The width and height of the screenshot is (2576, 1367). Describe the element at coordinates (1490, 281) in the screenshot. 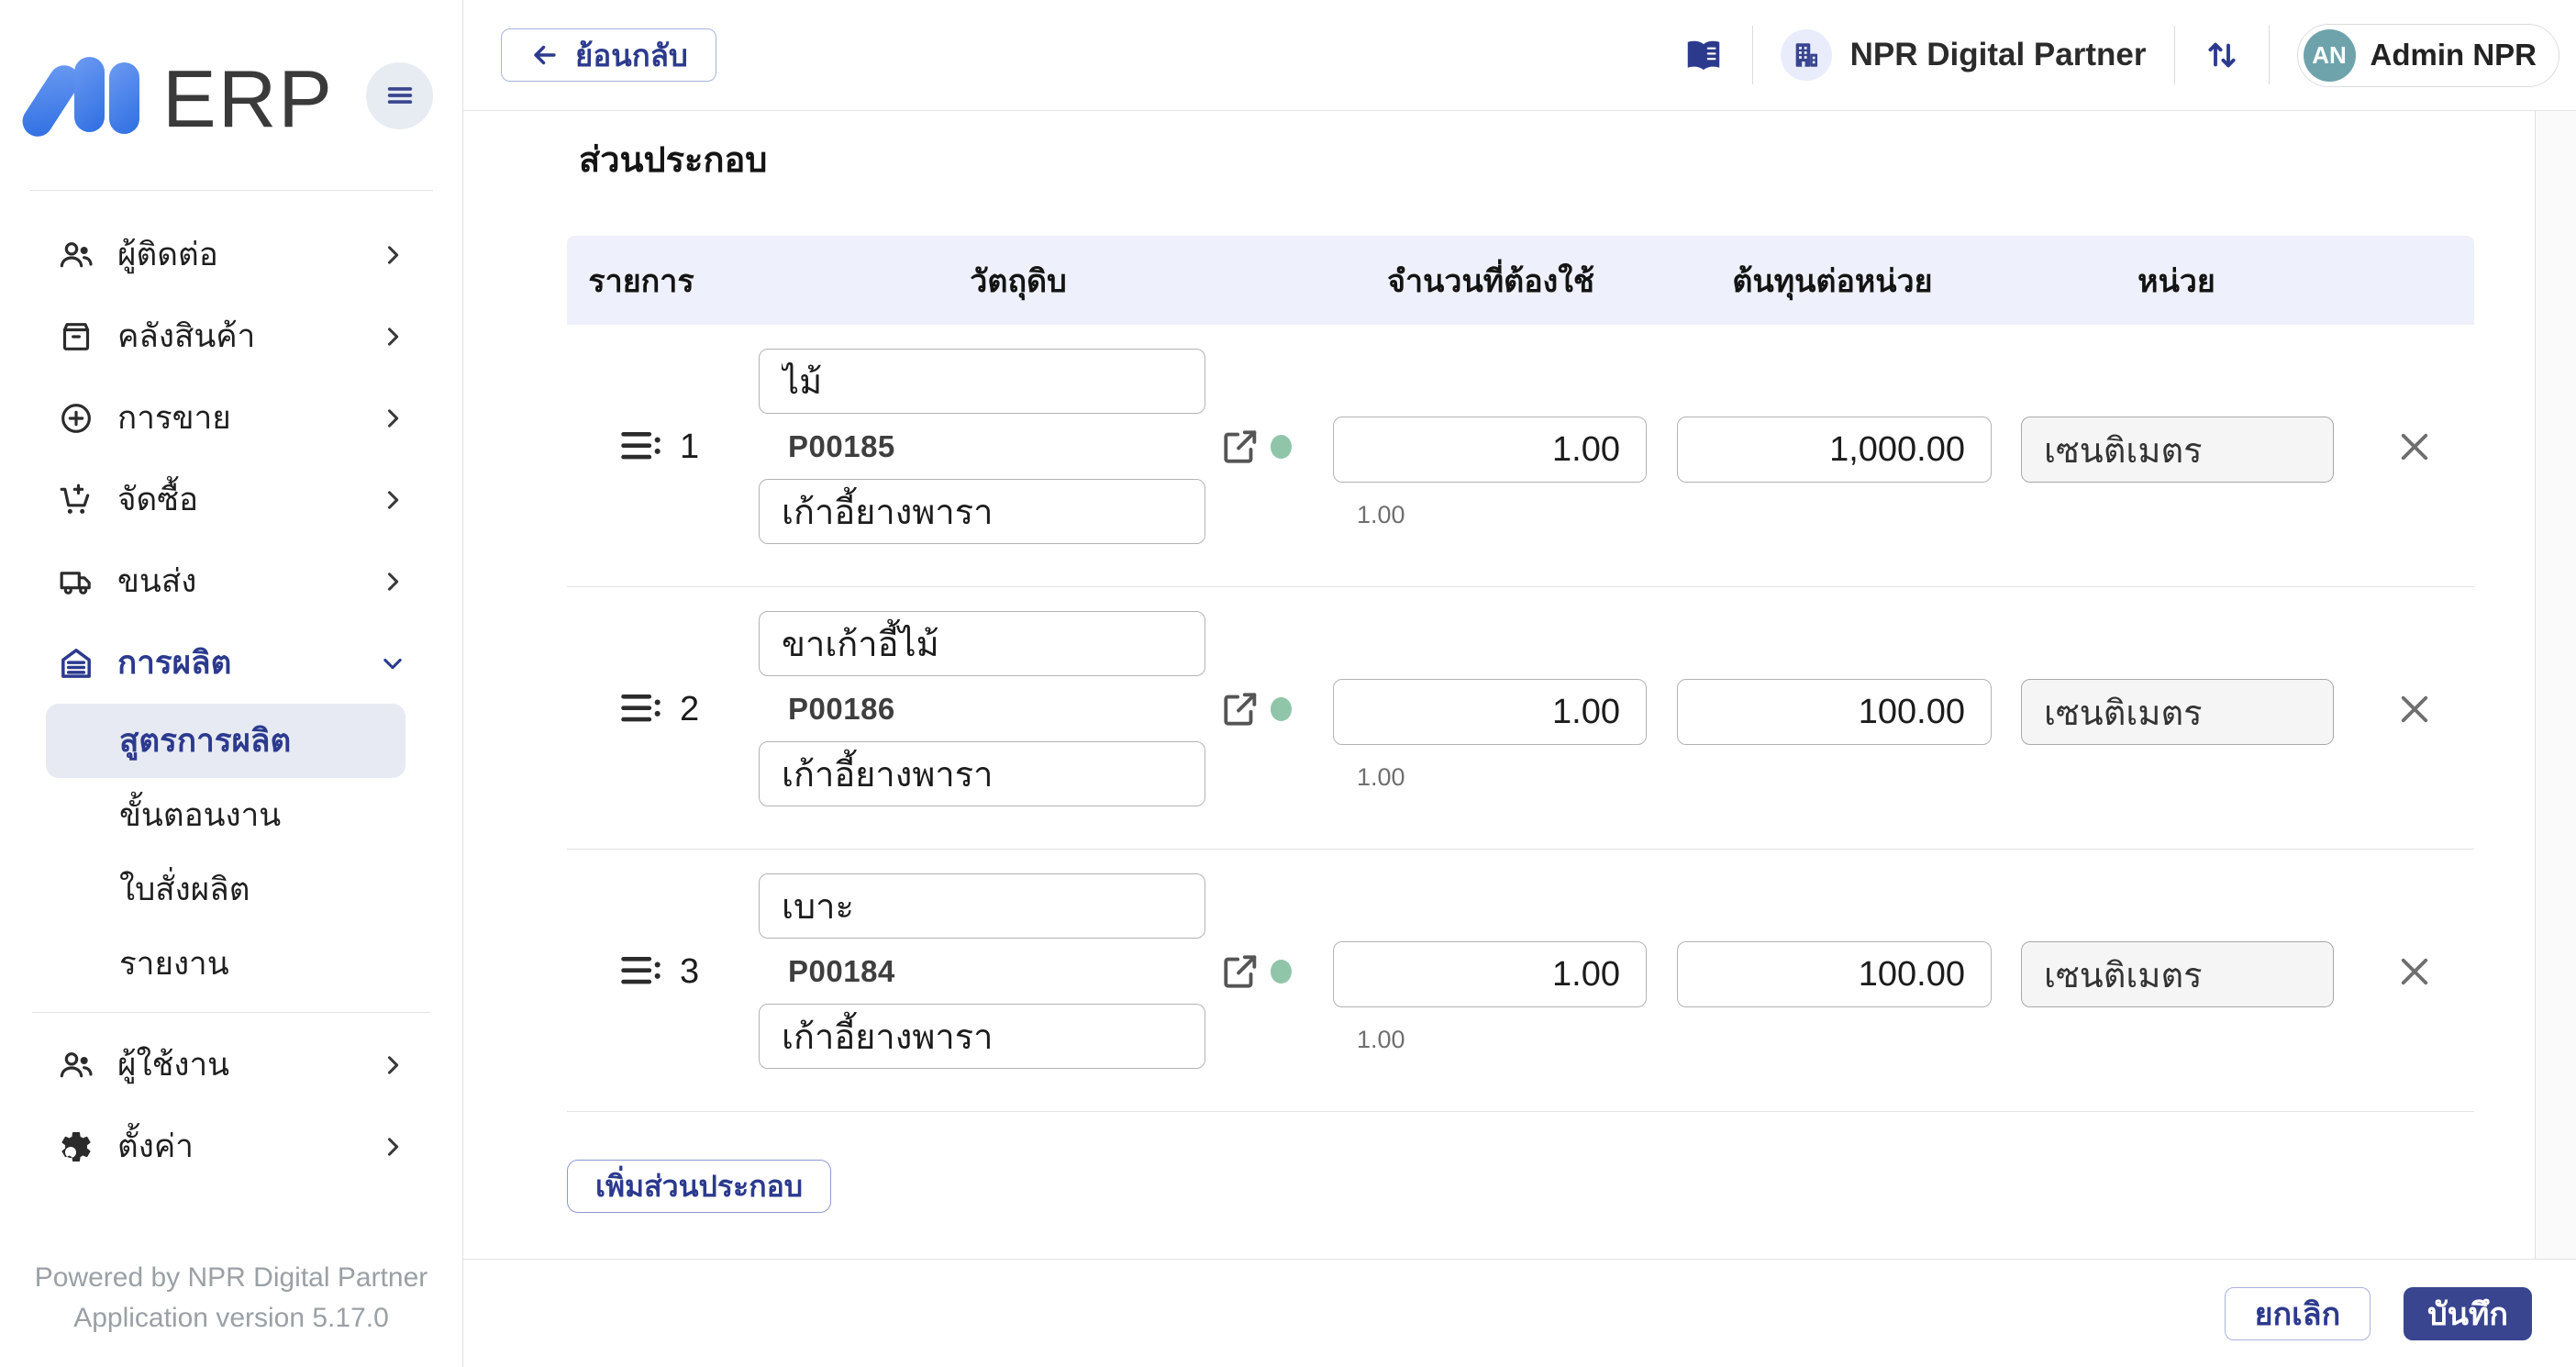

I see `col-header-quantity: จำนวนที่ต้องใช้` at that location.